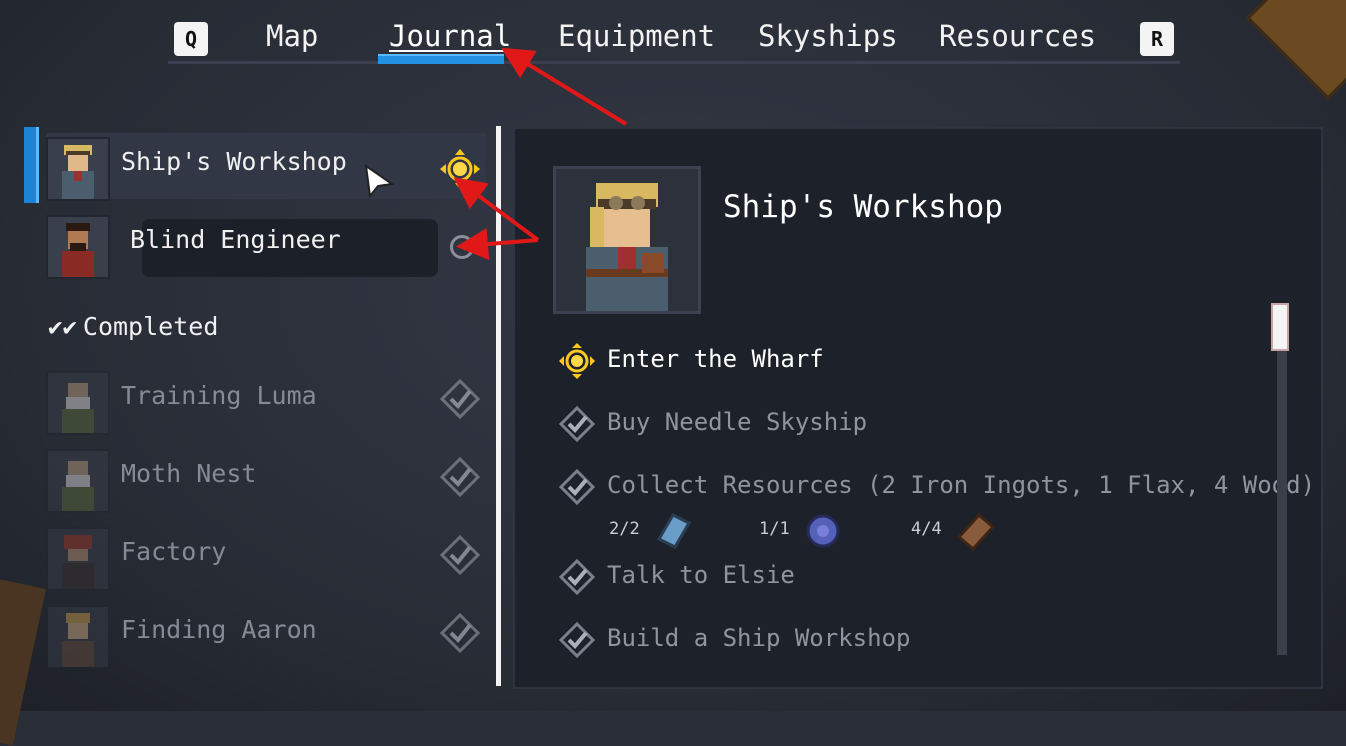 Image resolution: width=1346 pixels, height=746 pixels. Describe the element at coordinates (78, 247) in the screenshot. I see `engineer-portrait` at that location.